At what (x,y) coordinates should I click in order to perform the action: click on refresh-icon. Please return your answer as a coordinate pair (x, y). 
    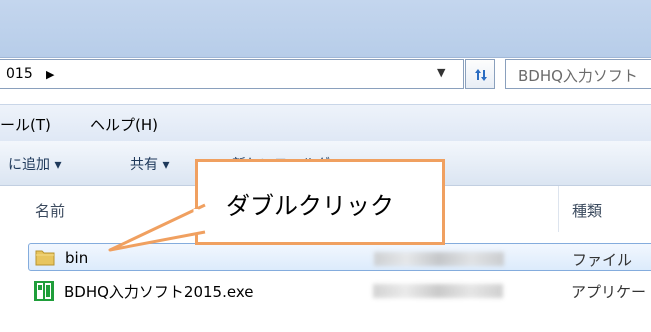
    Looking at the image, I should click on (481, 75).